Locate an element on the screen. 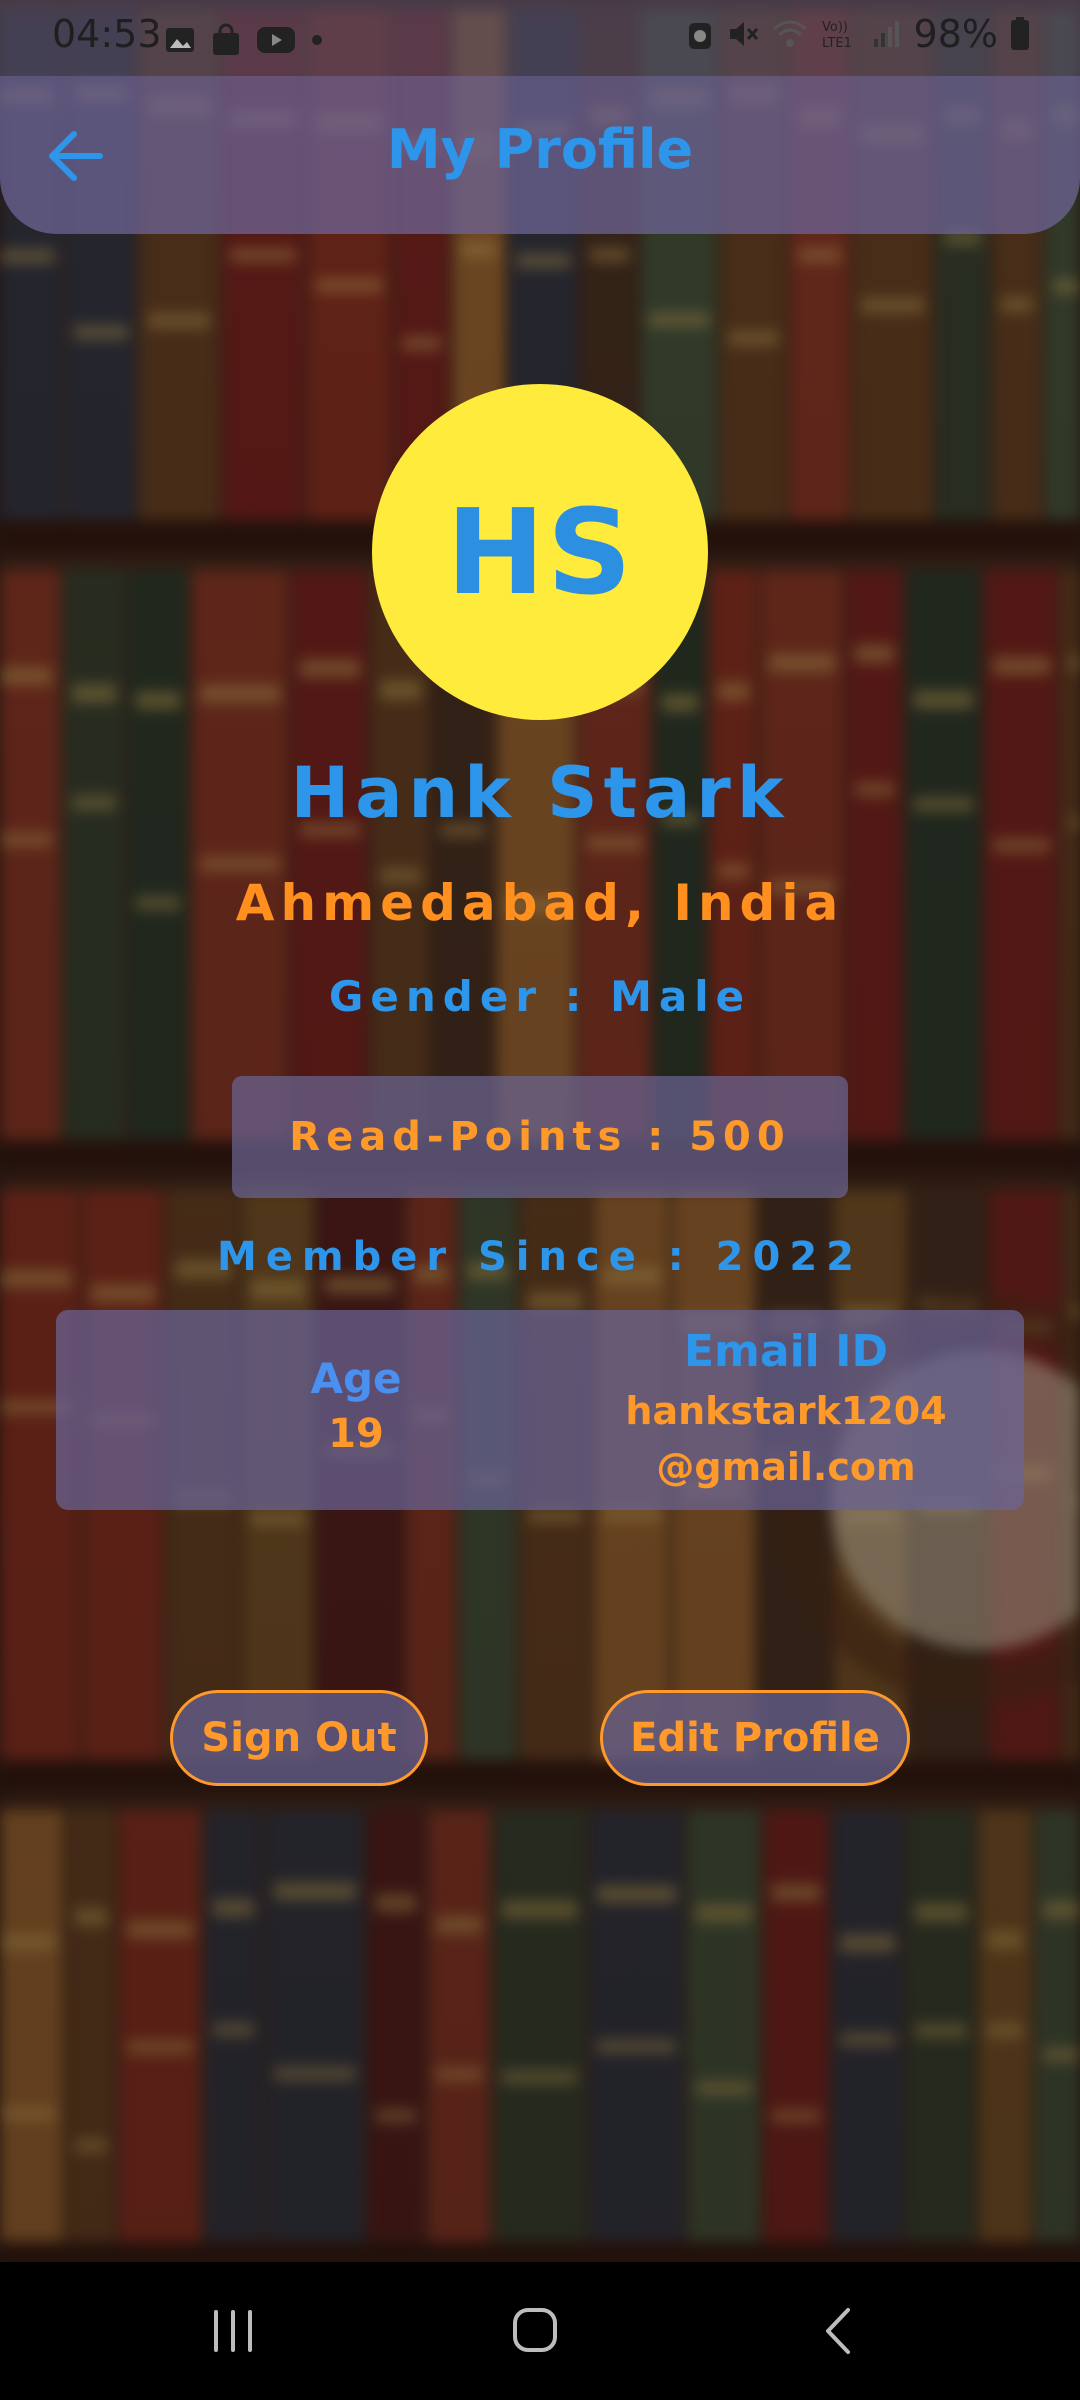 This screenshot has height=2400, width=1080. wifi-icon is located at coordinates (789, 33).